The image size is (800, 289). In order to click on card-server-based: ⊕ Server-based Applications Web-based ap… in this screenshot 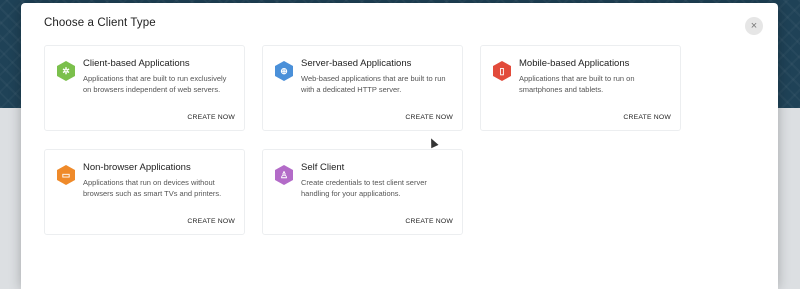, I will do `click(362, 88)`.